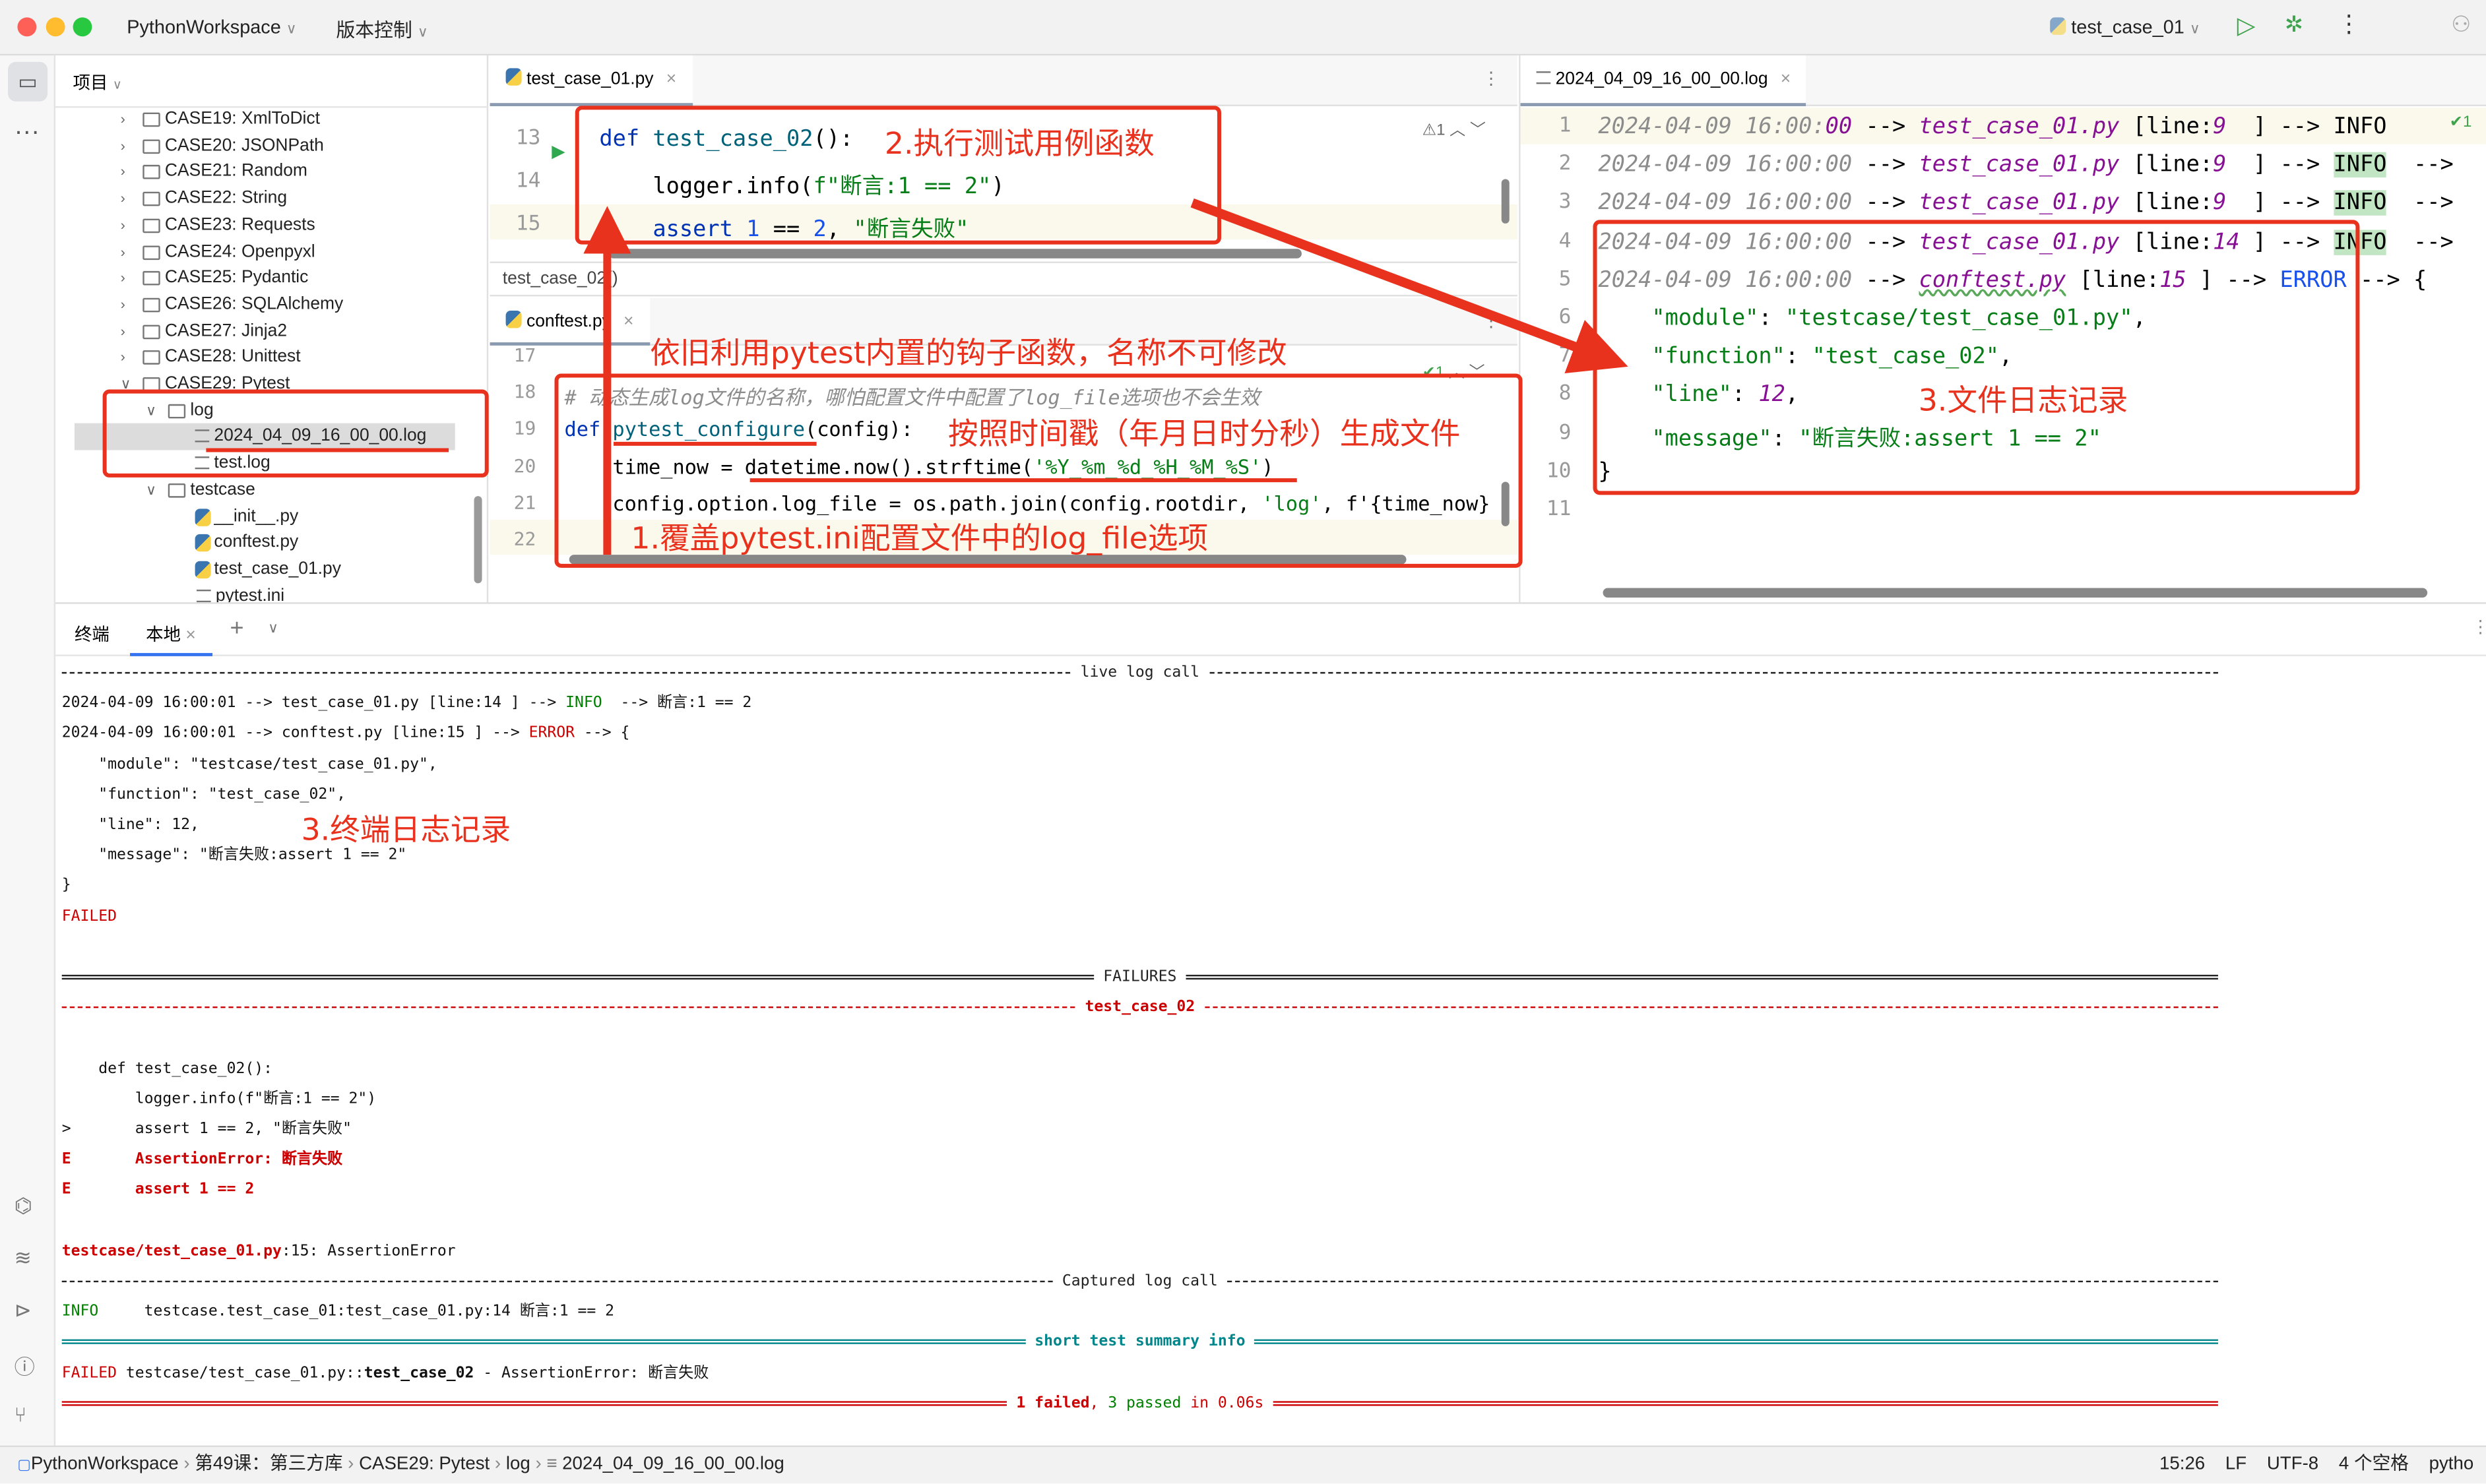 Image resolution: width=2486 pixels, height=1484 pixels. Describe the element at coordinates (1204, 434) in the screenshot. I see `annotation-timestamp: 按照时间戳（年月日时分秒）生成文件` at that location.